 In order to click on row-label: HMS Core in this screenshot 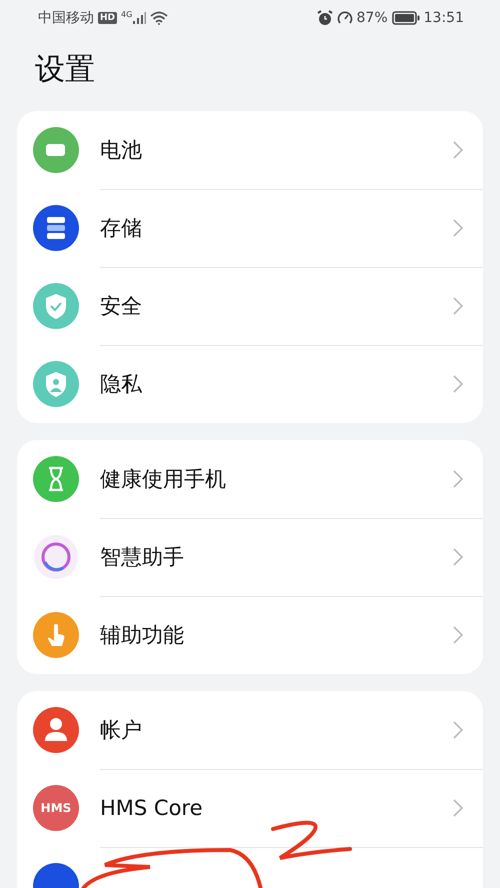, I will do `click(151, 808)`.